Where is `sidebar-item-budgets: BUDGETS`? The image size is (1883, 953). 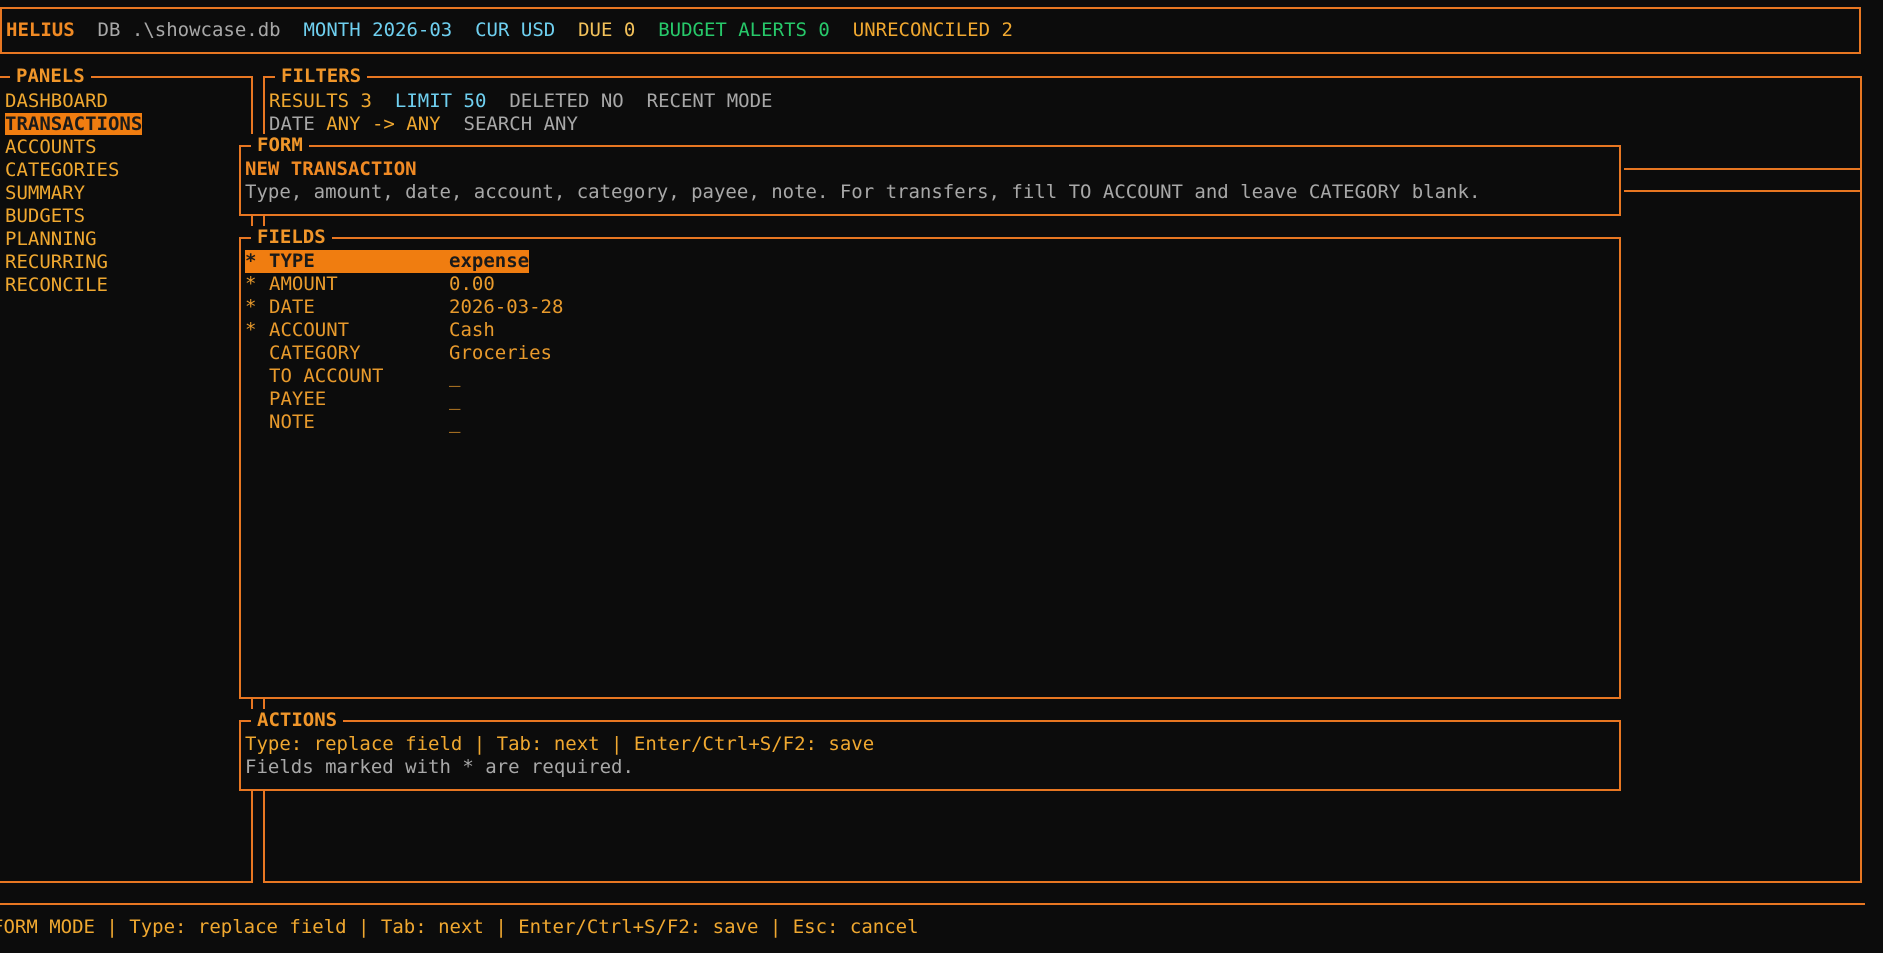
sidebar-item-budgets: BUDGETS is located at coordinates (73, 216).